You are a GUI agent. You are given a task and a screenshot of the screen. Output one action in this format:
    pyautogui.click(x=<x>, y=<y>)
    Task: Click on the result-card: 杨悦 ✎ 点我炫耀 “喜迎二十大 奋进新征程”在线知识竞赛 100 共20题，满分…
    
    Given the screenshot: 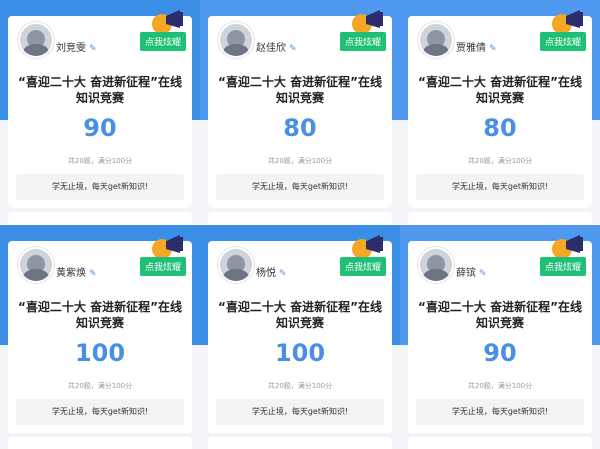 What is the action you would take?
    pyautogui.click(x=300, y=334)
    